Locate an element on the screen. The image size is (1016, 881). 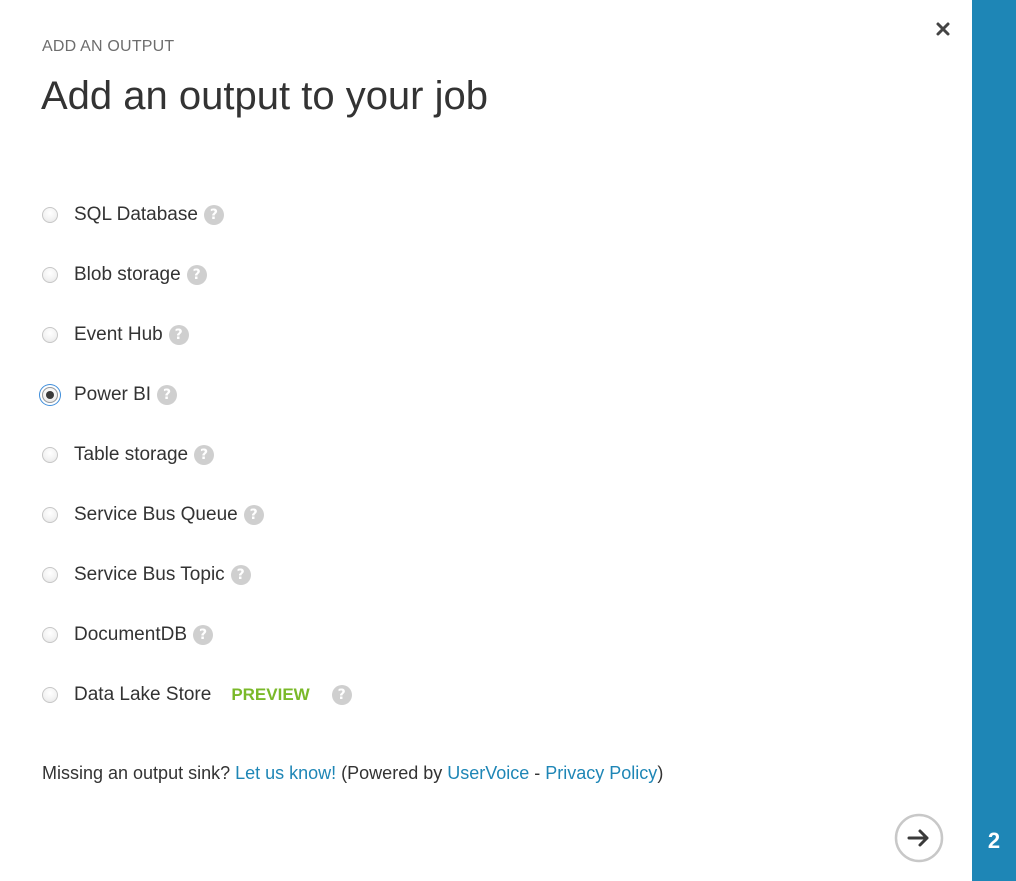
close-icon is located at coordinates (943, 29).